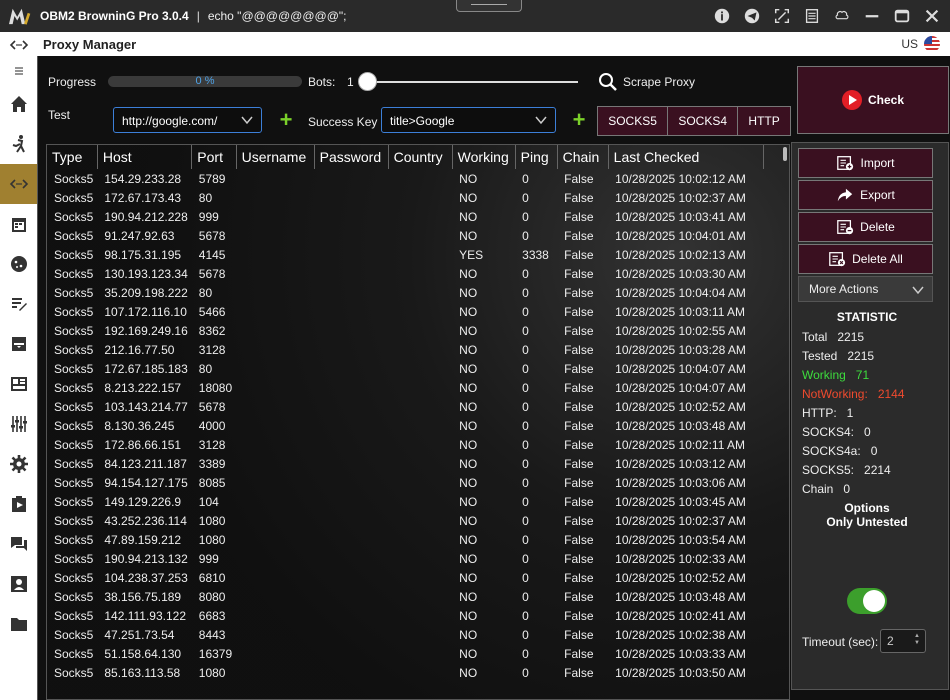 The width and height of the screenshot is (950, 700). Describe the element at coordinates (608, 82) in the screenshot. I see `search-icon` at that location.